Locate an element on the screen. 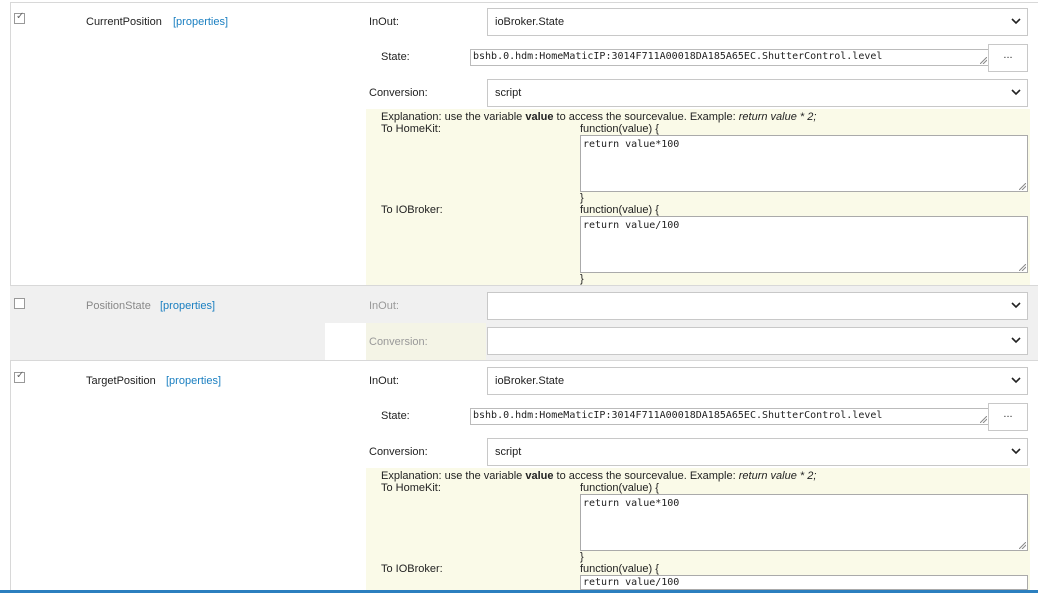 Image resolution: width=1038 pixels, height=593 pixels. conversion-select is located at coordinates (757, 341).